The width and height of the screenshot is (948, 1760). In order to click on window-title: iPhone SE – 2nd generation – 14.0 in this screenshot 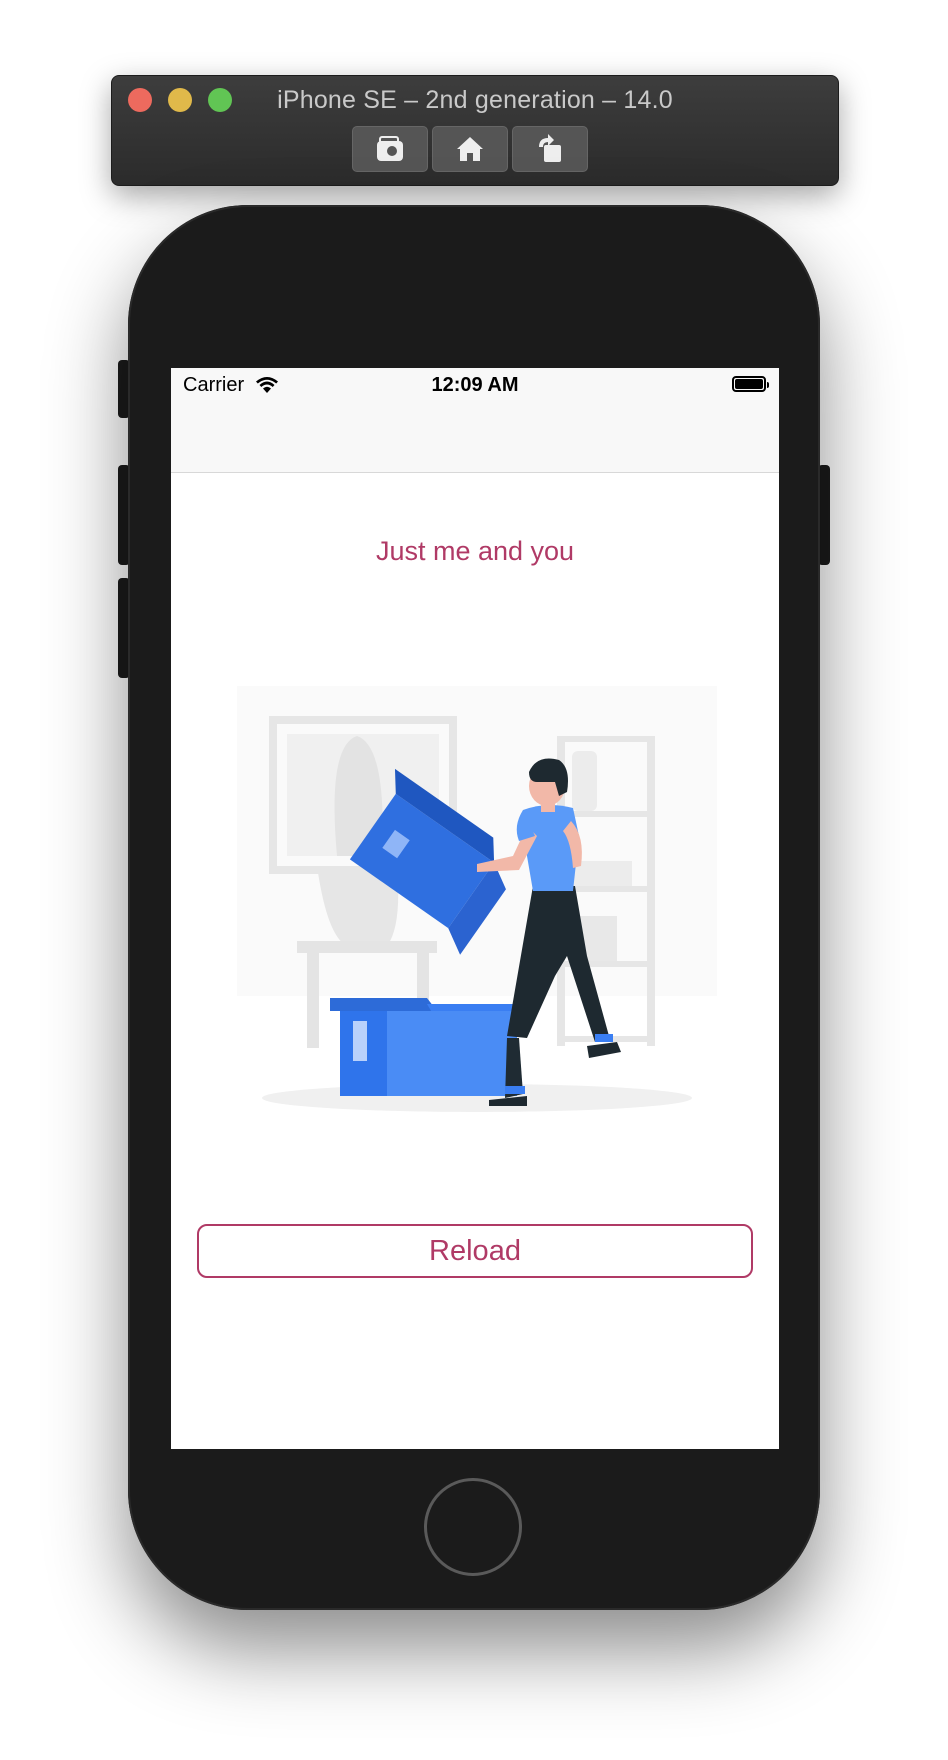, I will do `click(475, 100)`.